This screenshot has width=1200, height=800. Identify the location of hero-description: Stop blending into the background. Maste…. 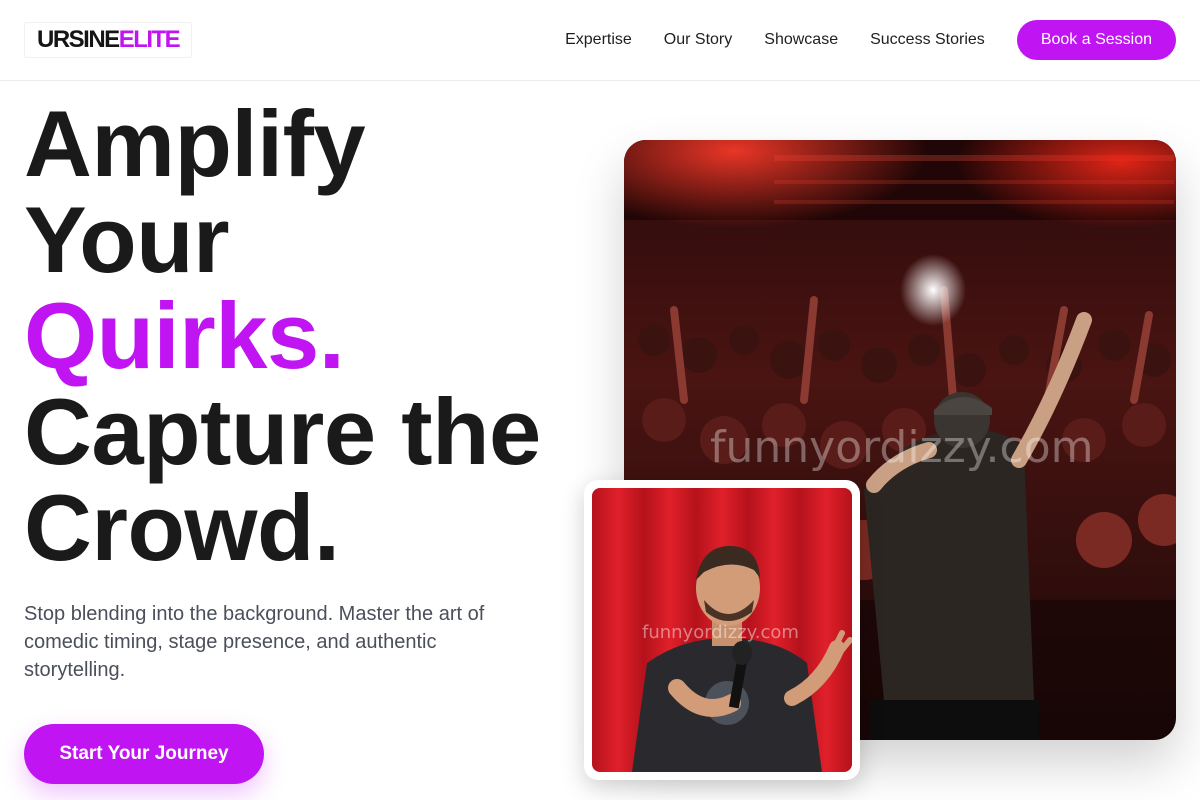
(254, 642).